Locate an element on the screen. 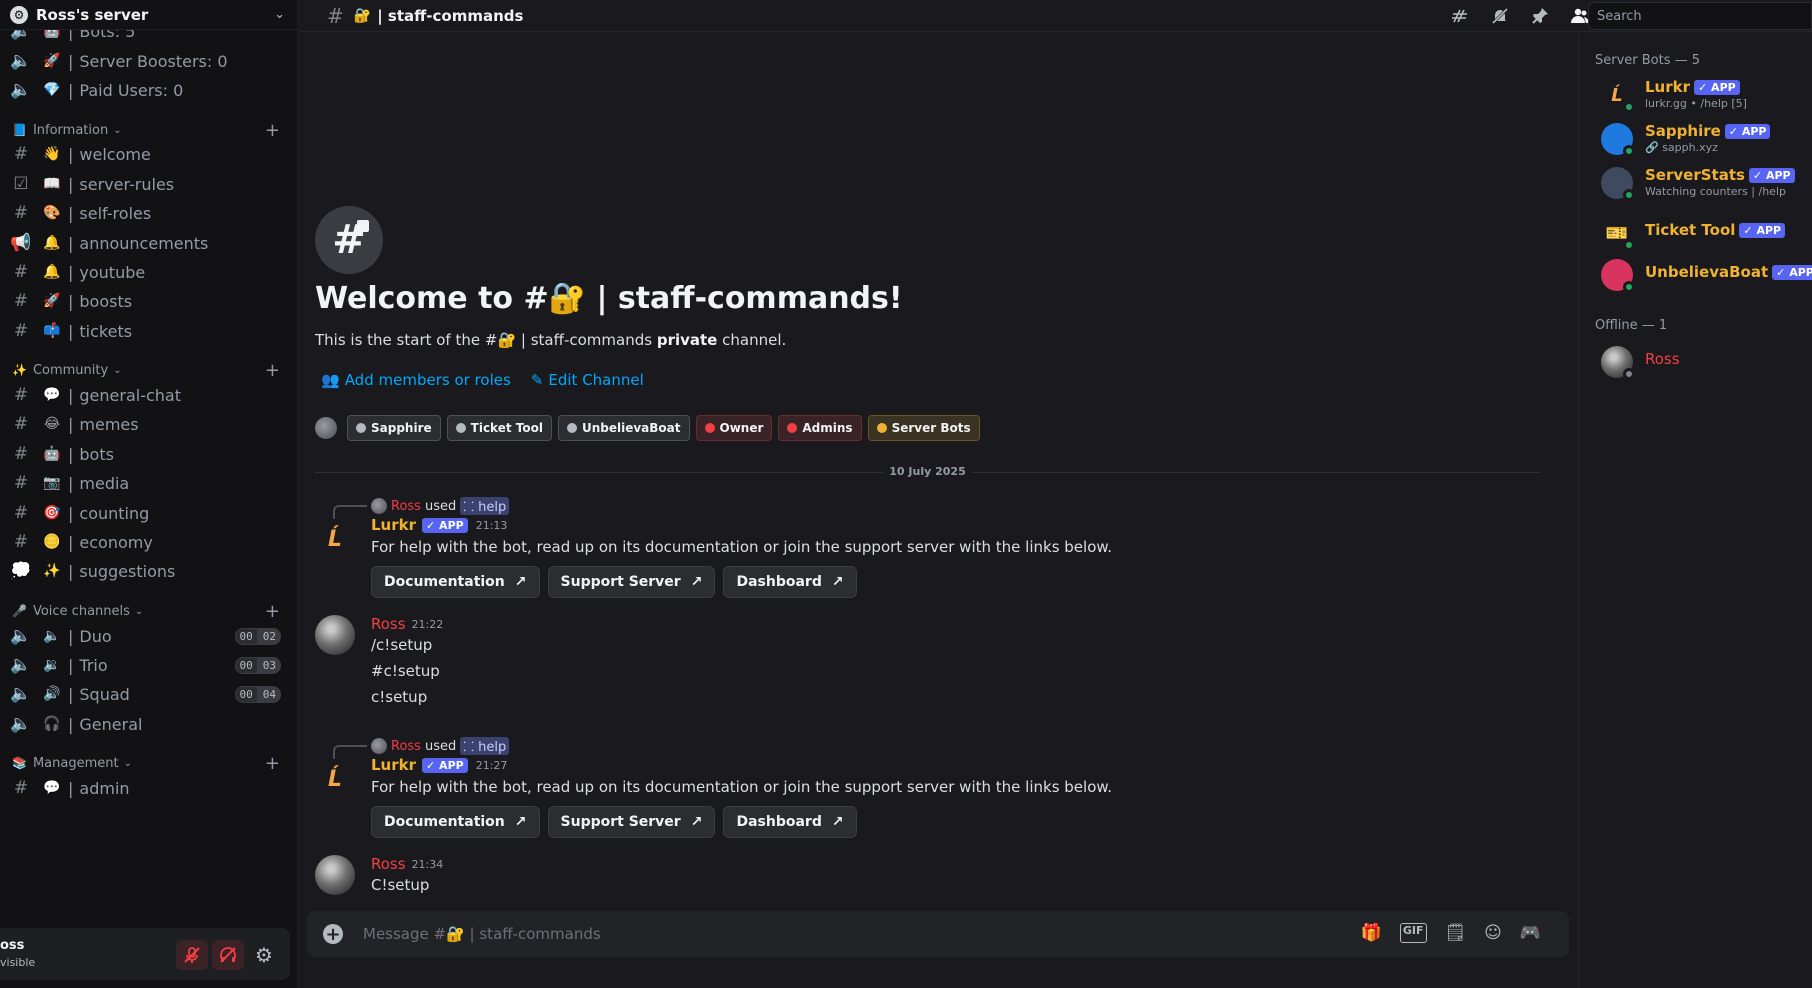 The height and width of the screenshot is (988, 1812). category-voice-channels: 🎤 Voice channels ⌄ + is located at coordinates (148, 611).